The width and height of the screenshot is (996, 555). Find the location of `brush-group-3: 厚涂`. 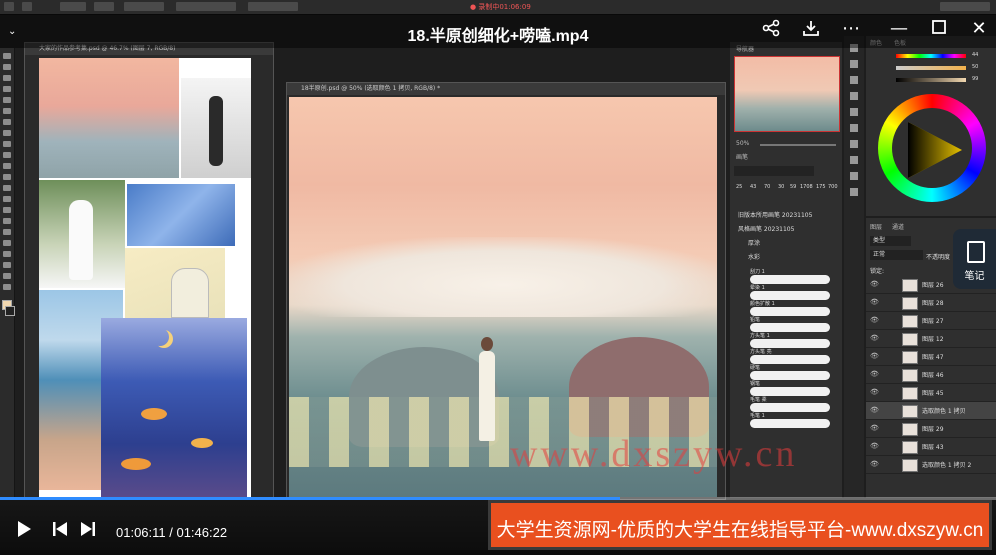

brush-group-3: 厚涂 is located at coordinates (754, 242).